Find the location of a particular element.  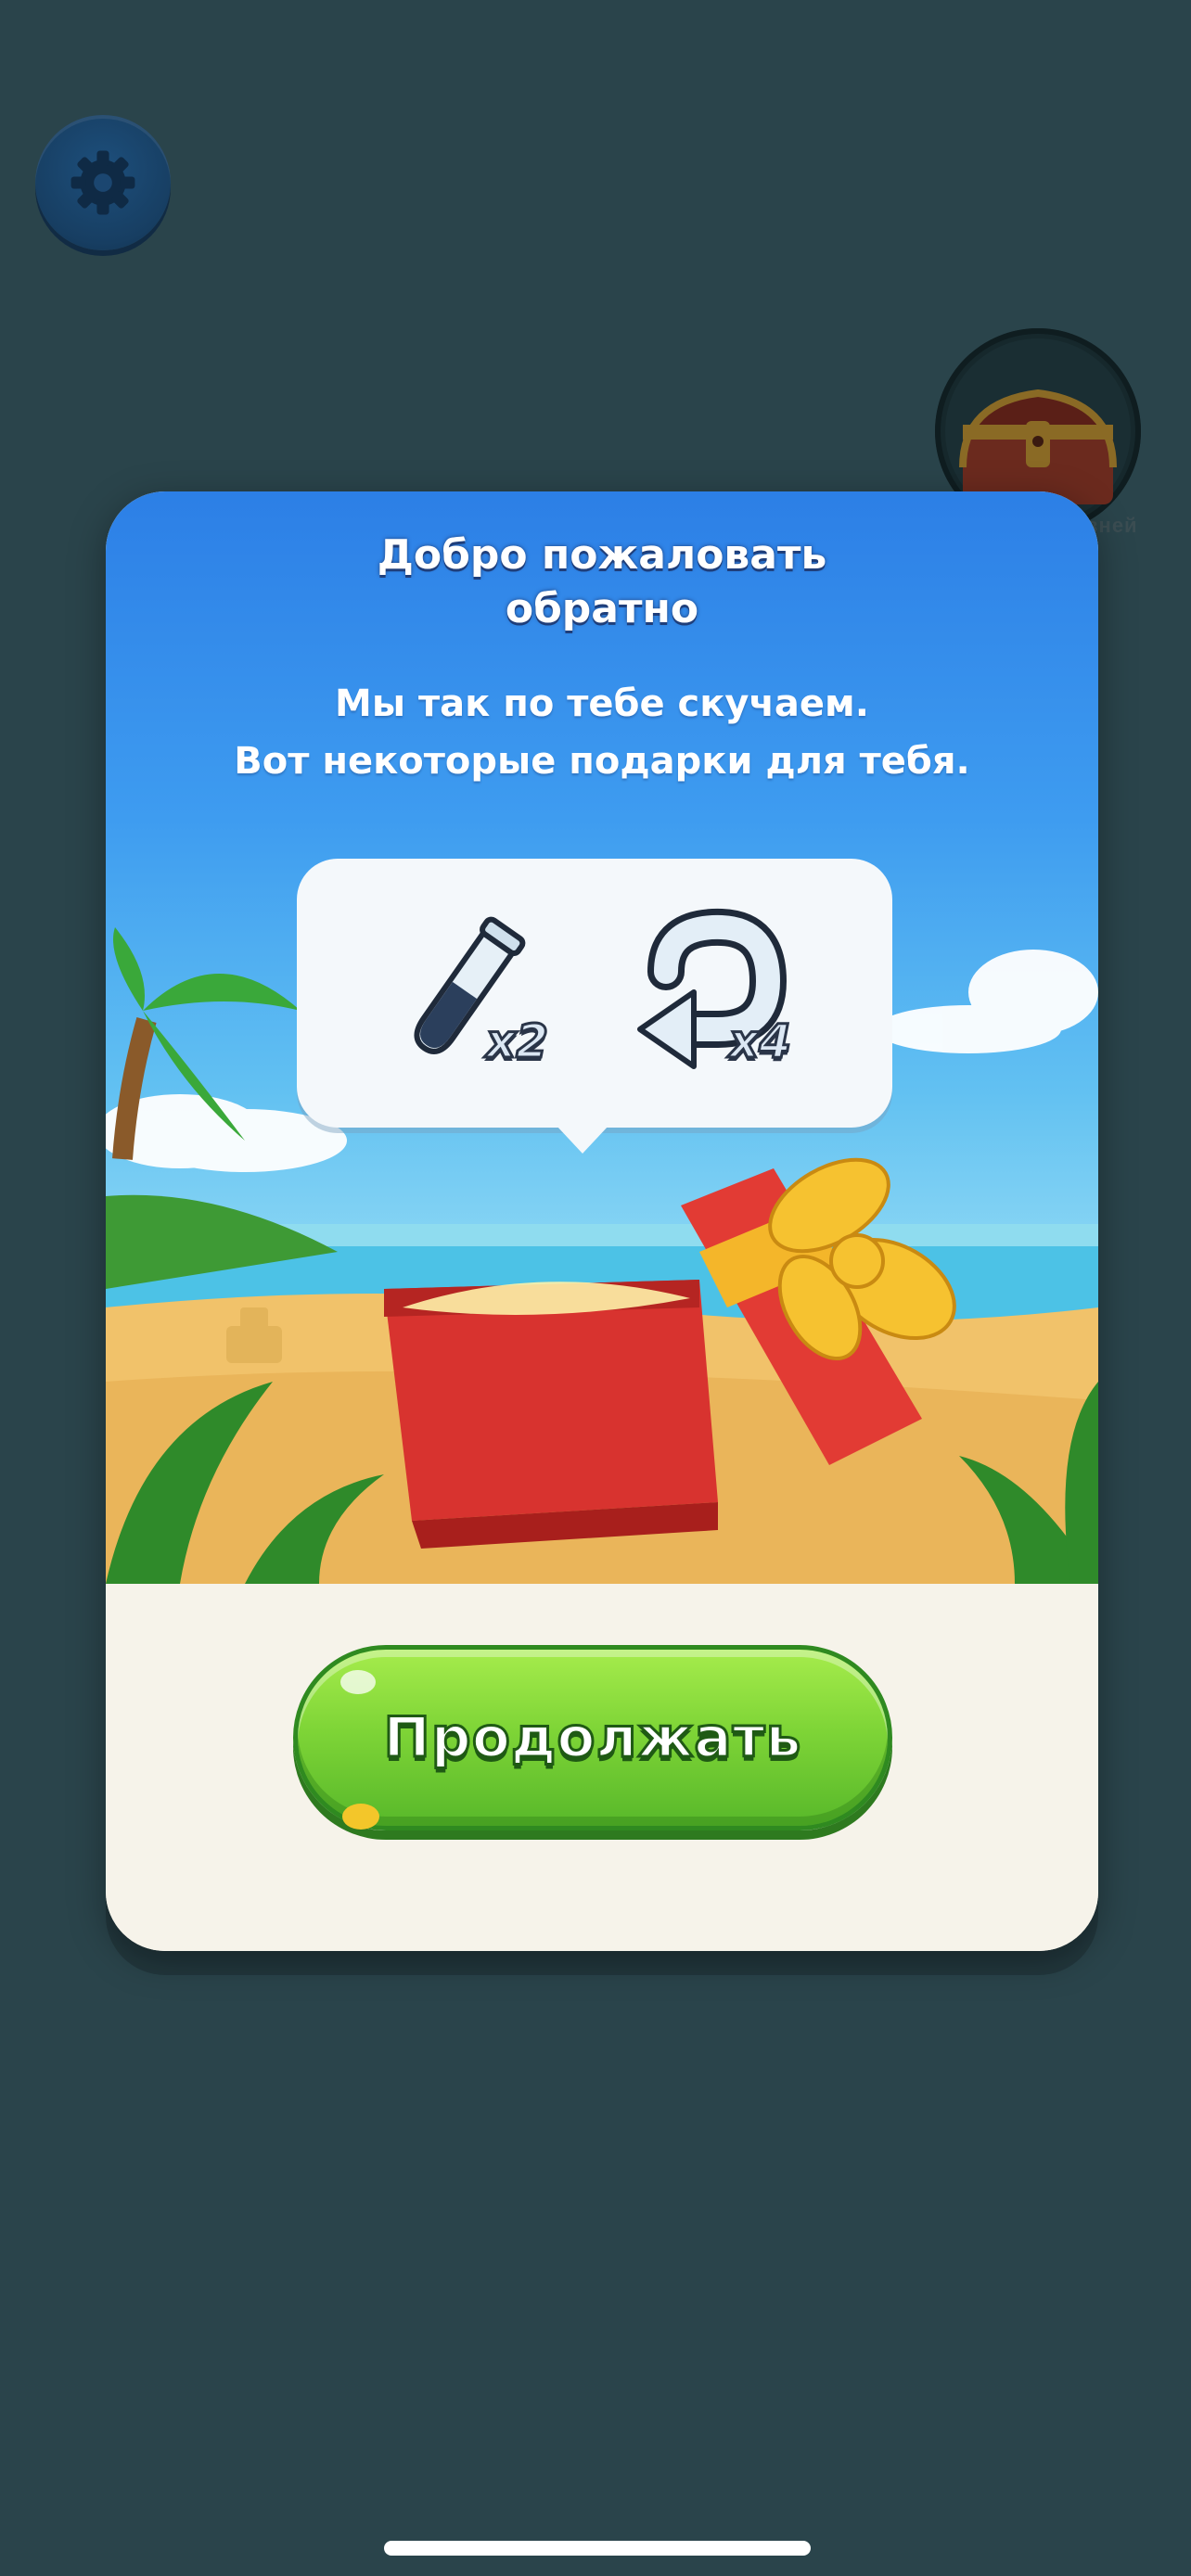

subtitle-line-1: Мы так по тебе скучаем. is located at coordinates (602, 703).